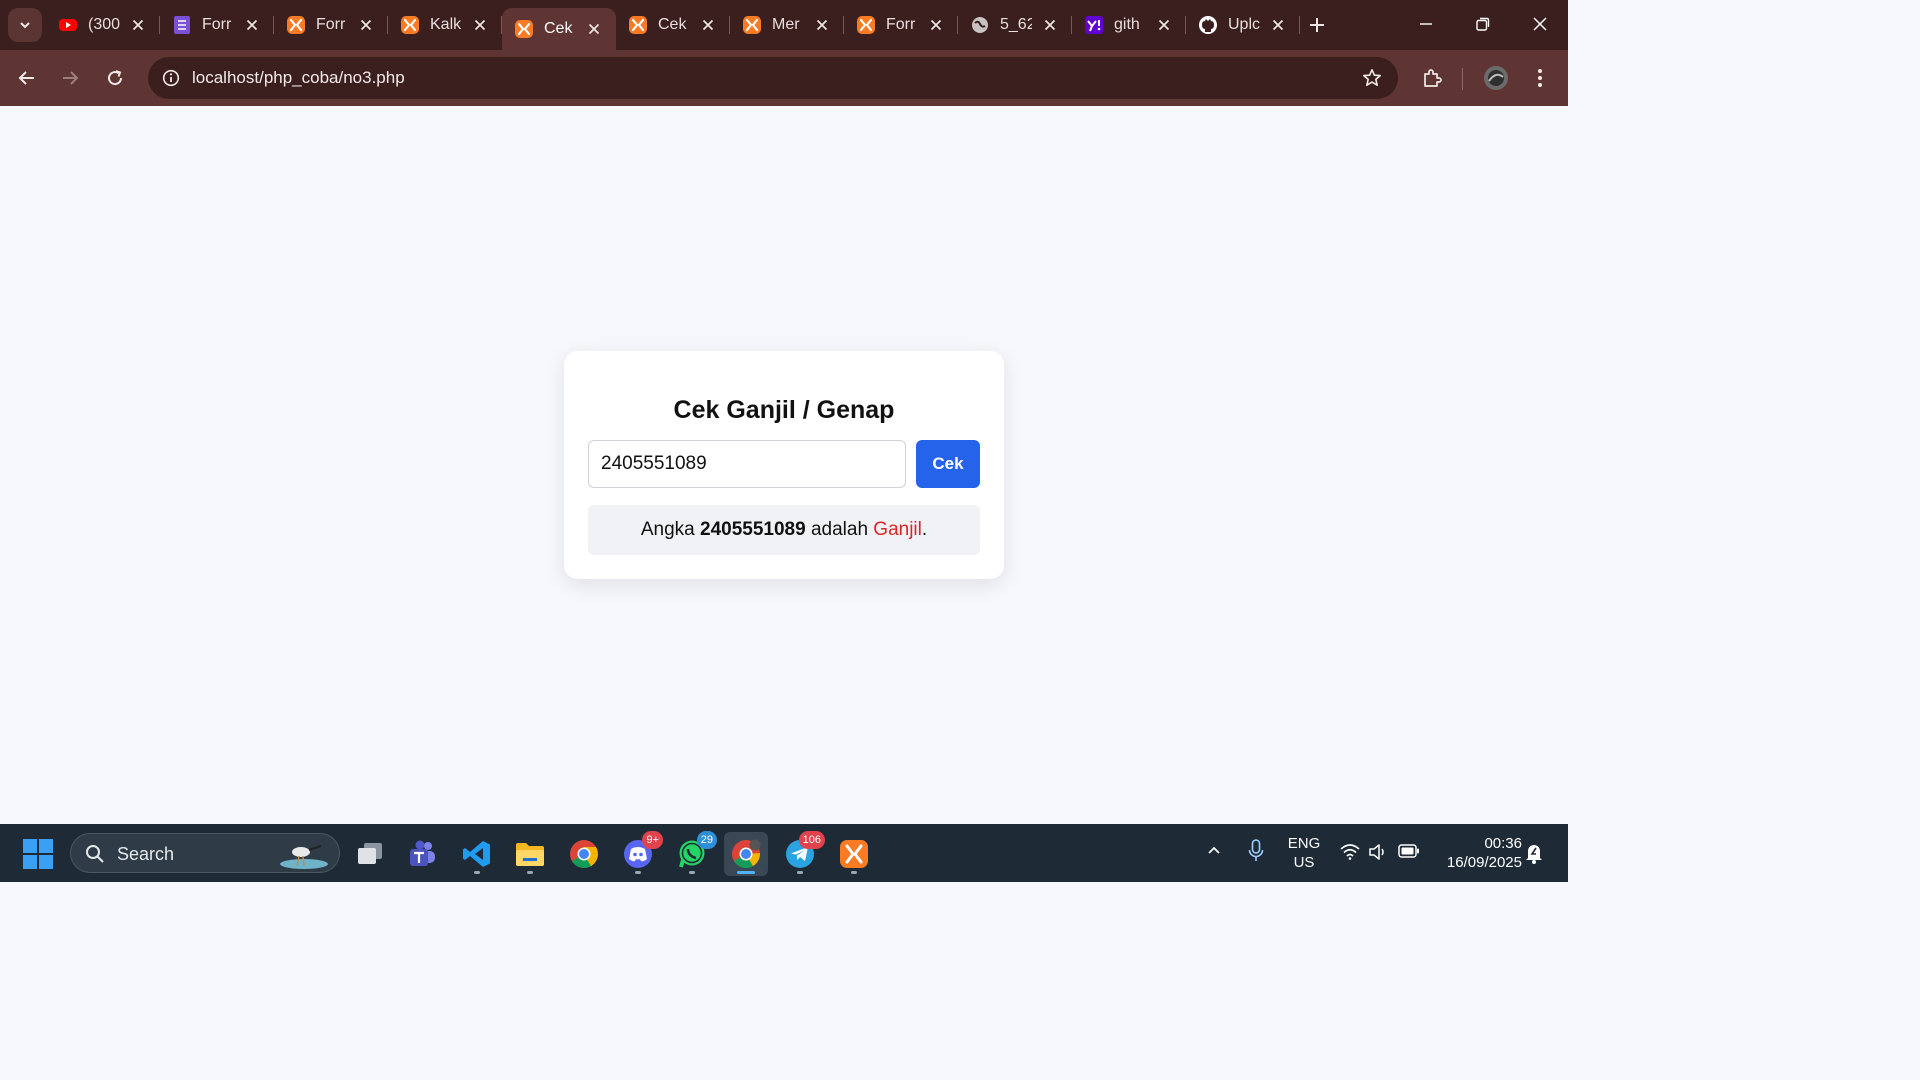 This screenshot has width=1920, height=1080. I want to click on whatsapp-taskbar-button: 29, so click(693, 853).